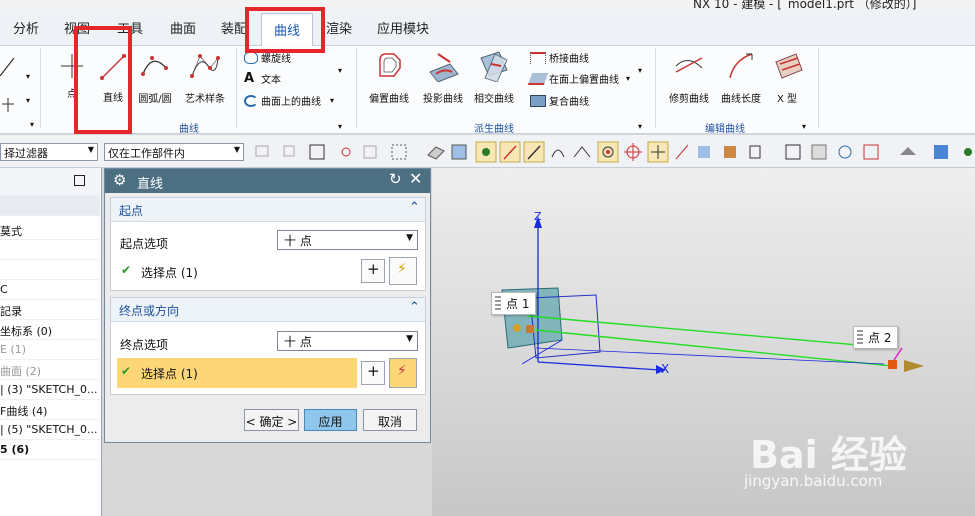  Describe the element at coordinates (584, 80) in the screenshot. I see `offset-on-face-label: 在面上偏置曲线` at that location.